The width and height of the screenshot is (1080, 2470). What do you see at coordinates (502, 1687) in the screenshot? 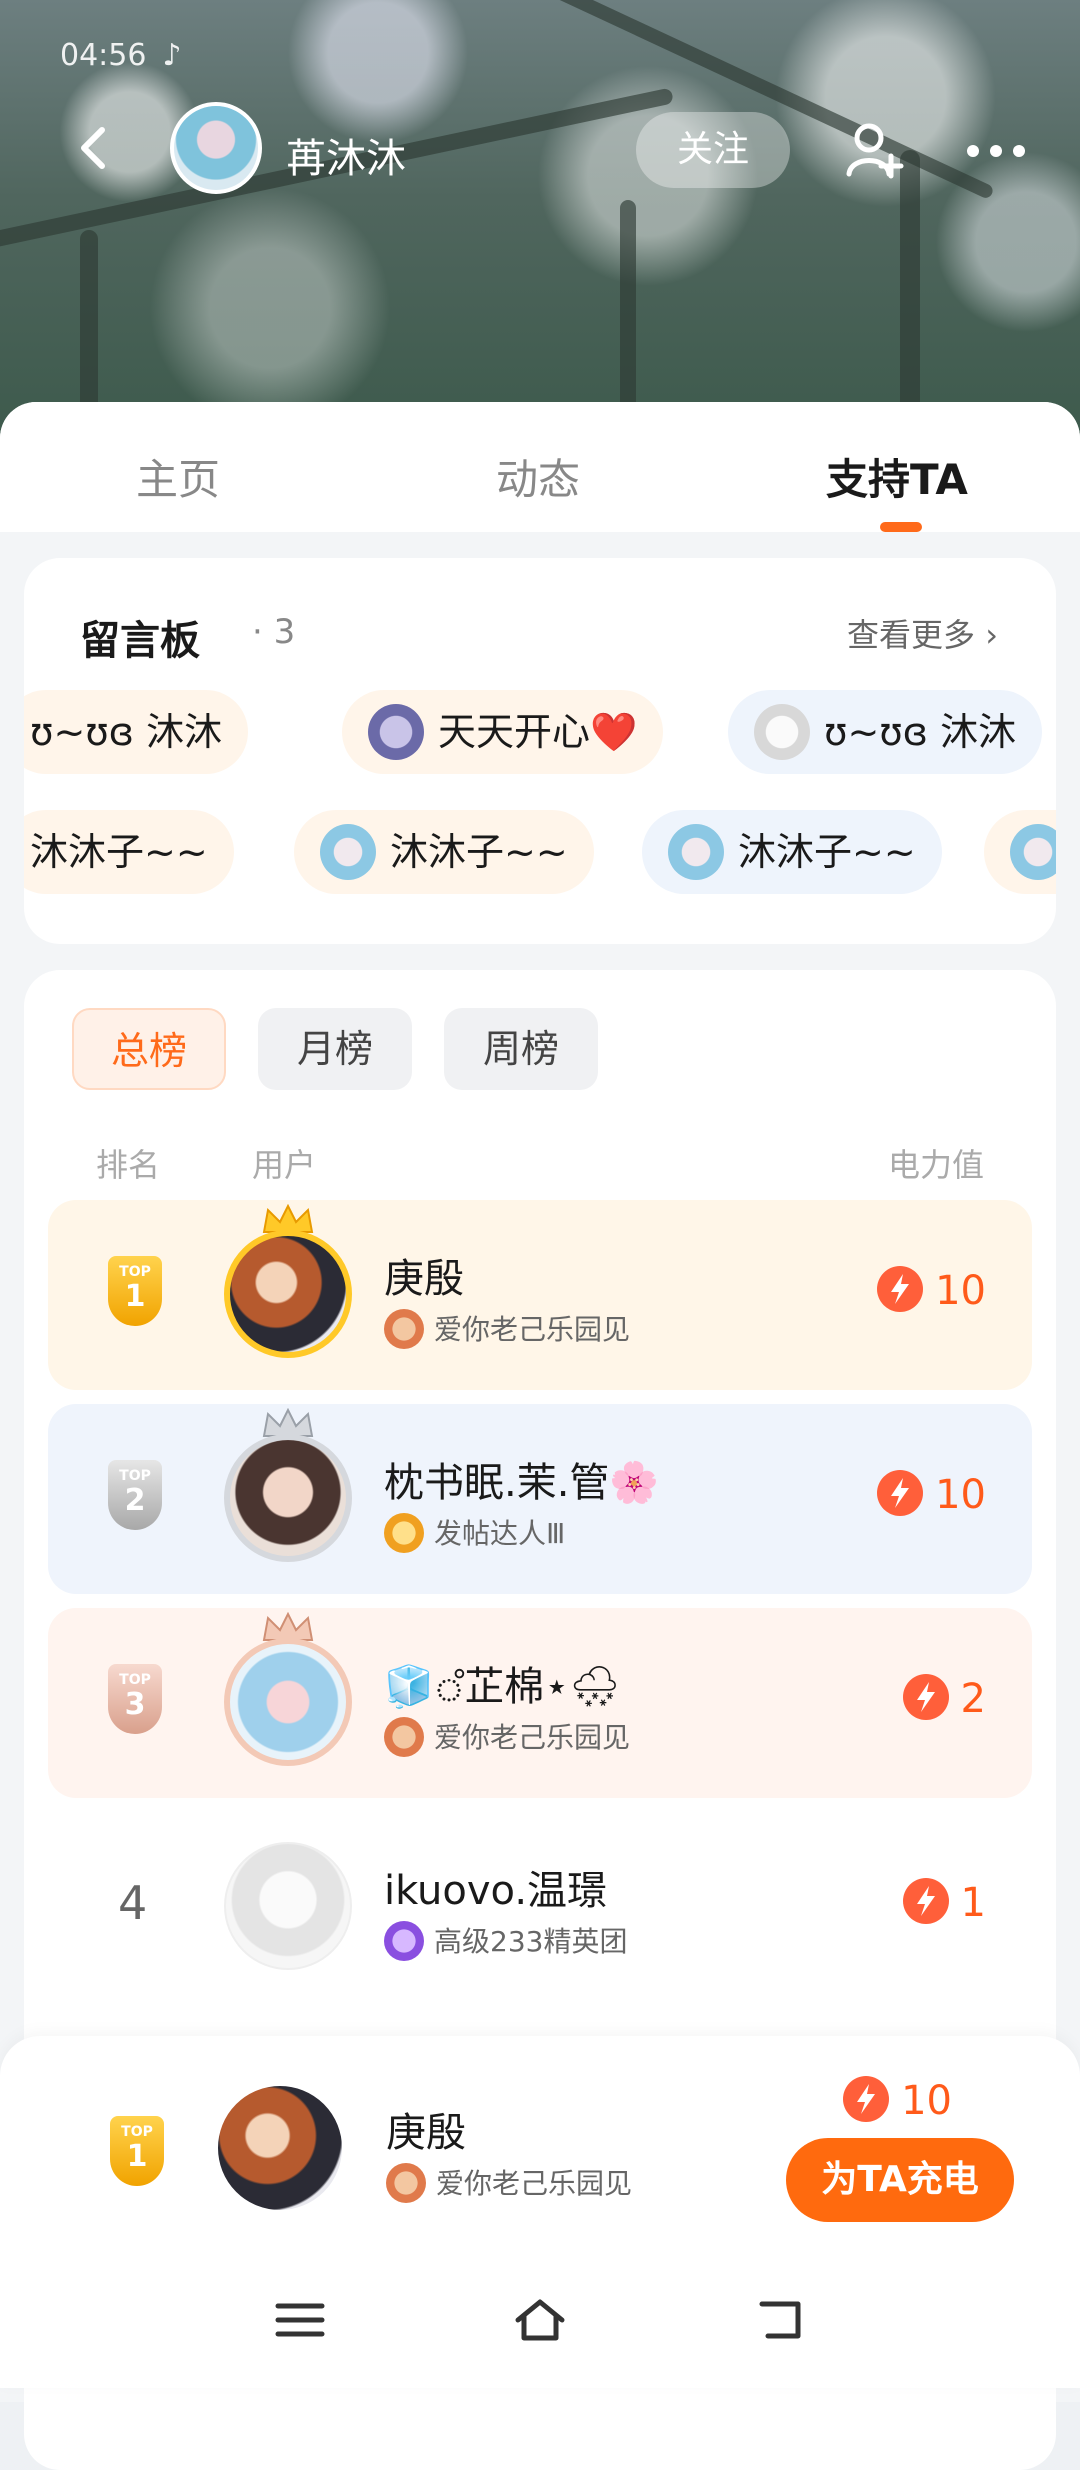
I see `user-name: 🧊ஂ芷棉⋆🌨` at bounding box center [502, 1687].